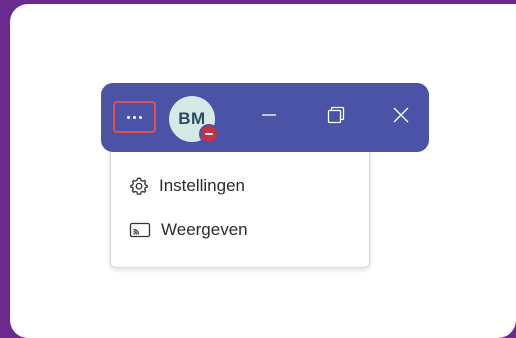 Image resolution: width=516 pixels, height=338 pixels. I want to click on more-options-icon, so click(128, 117).